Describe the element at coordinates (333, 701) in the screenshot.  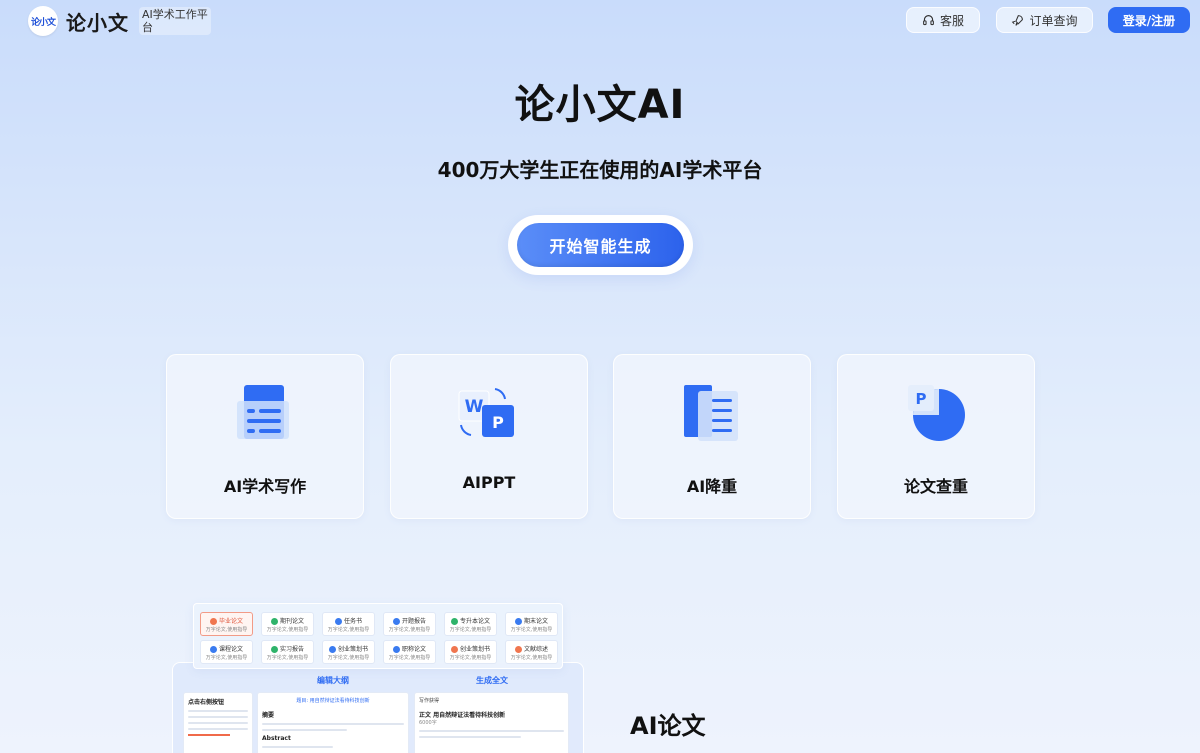
I see `middle-title: 题目: 用自然辩证法看待科技创新` at that location.